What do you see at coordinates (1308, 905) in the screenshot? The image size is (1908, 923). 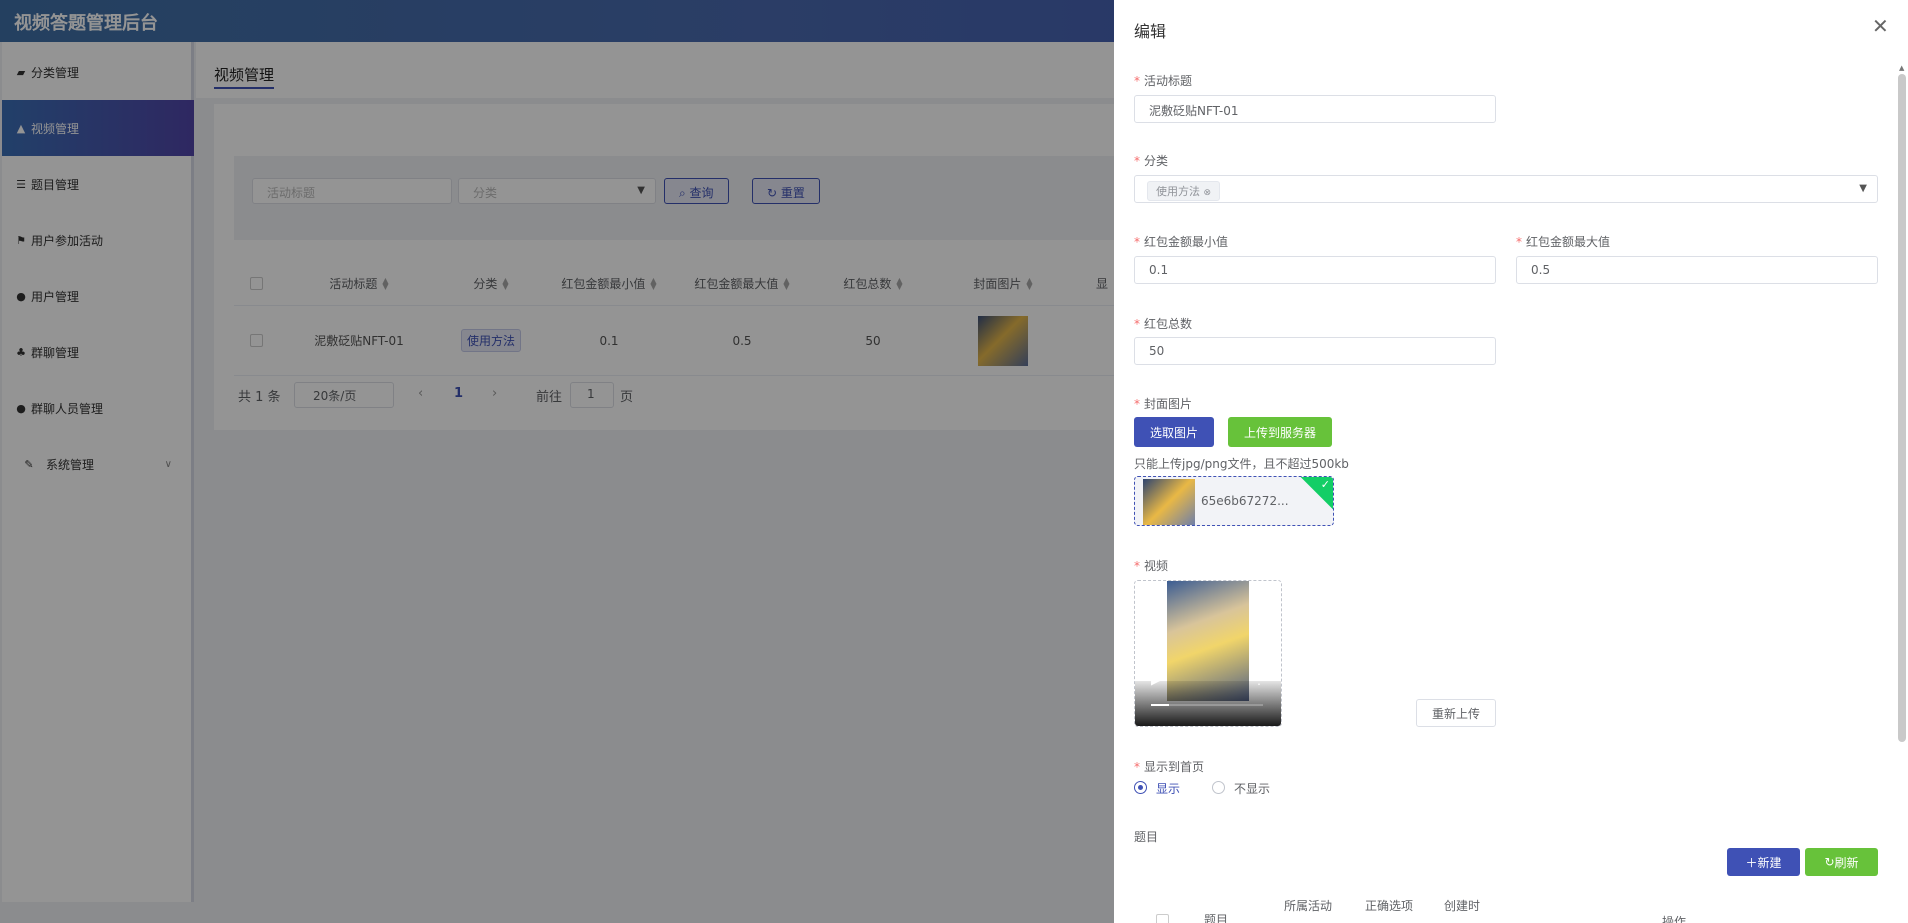 I see `sub-th-activity: 所属活动` at bounding box center [1308, 905].